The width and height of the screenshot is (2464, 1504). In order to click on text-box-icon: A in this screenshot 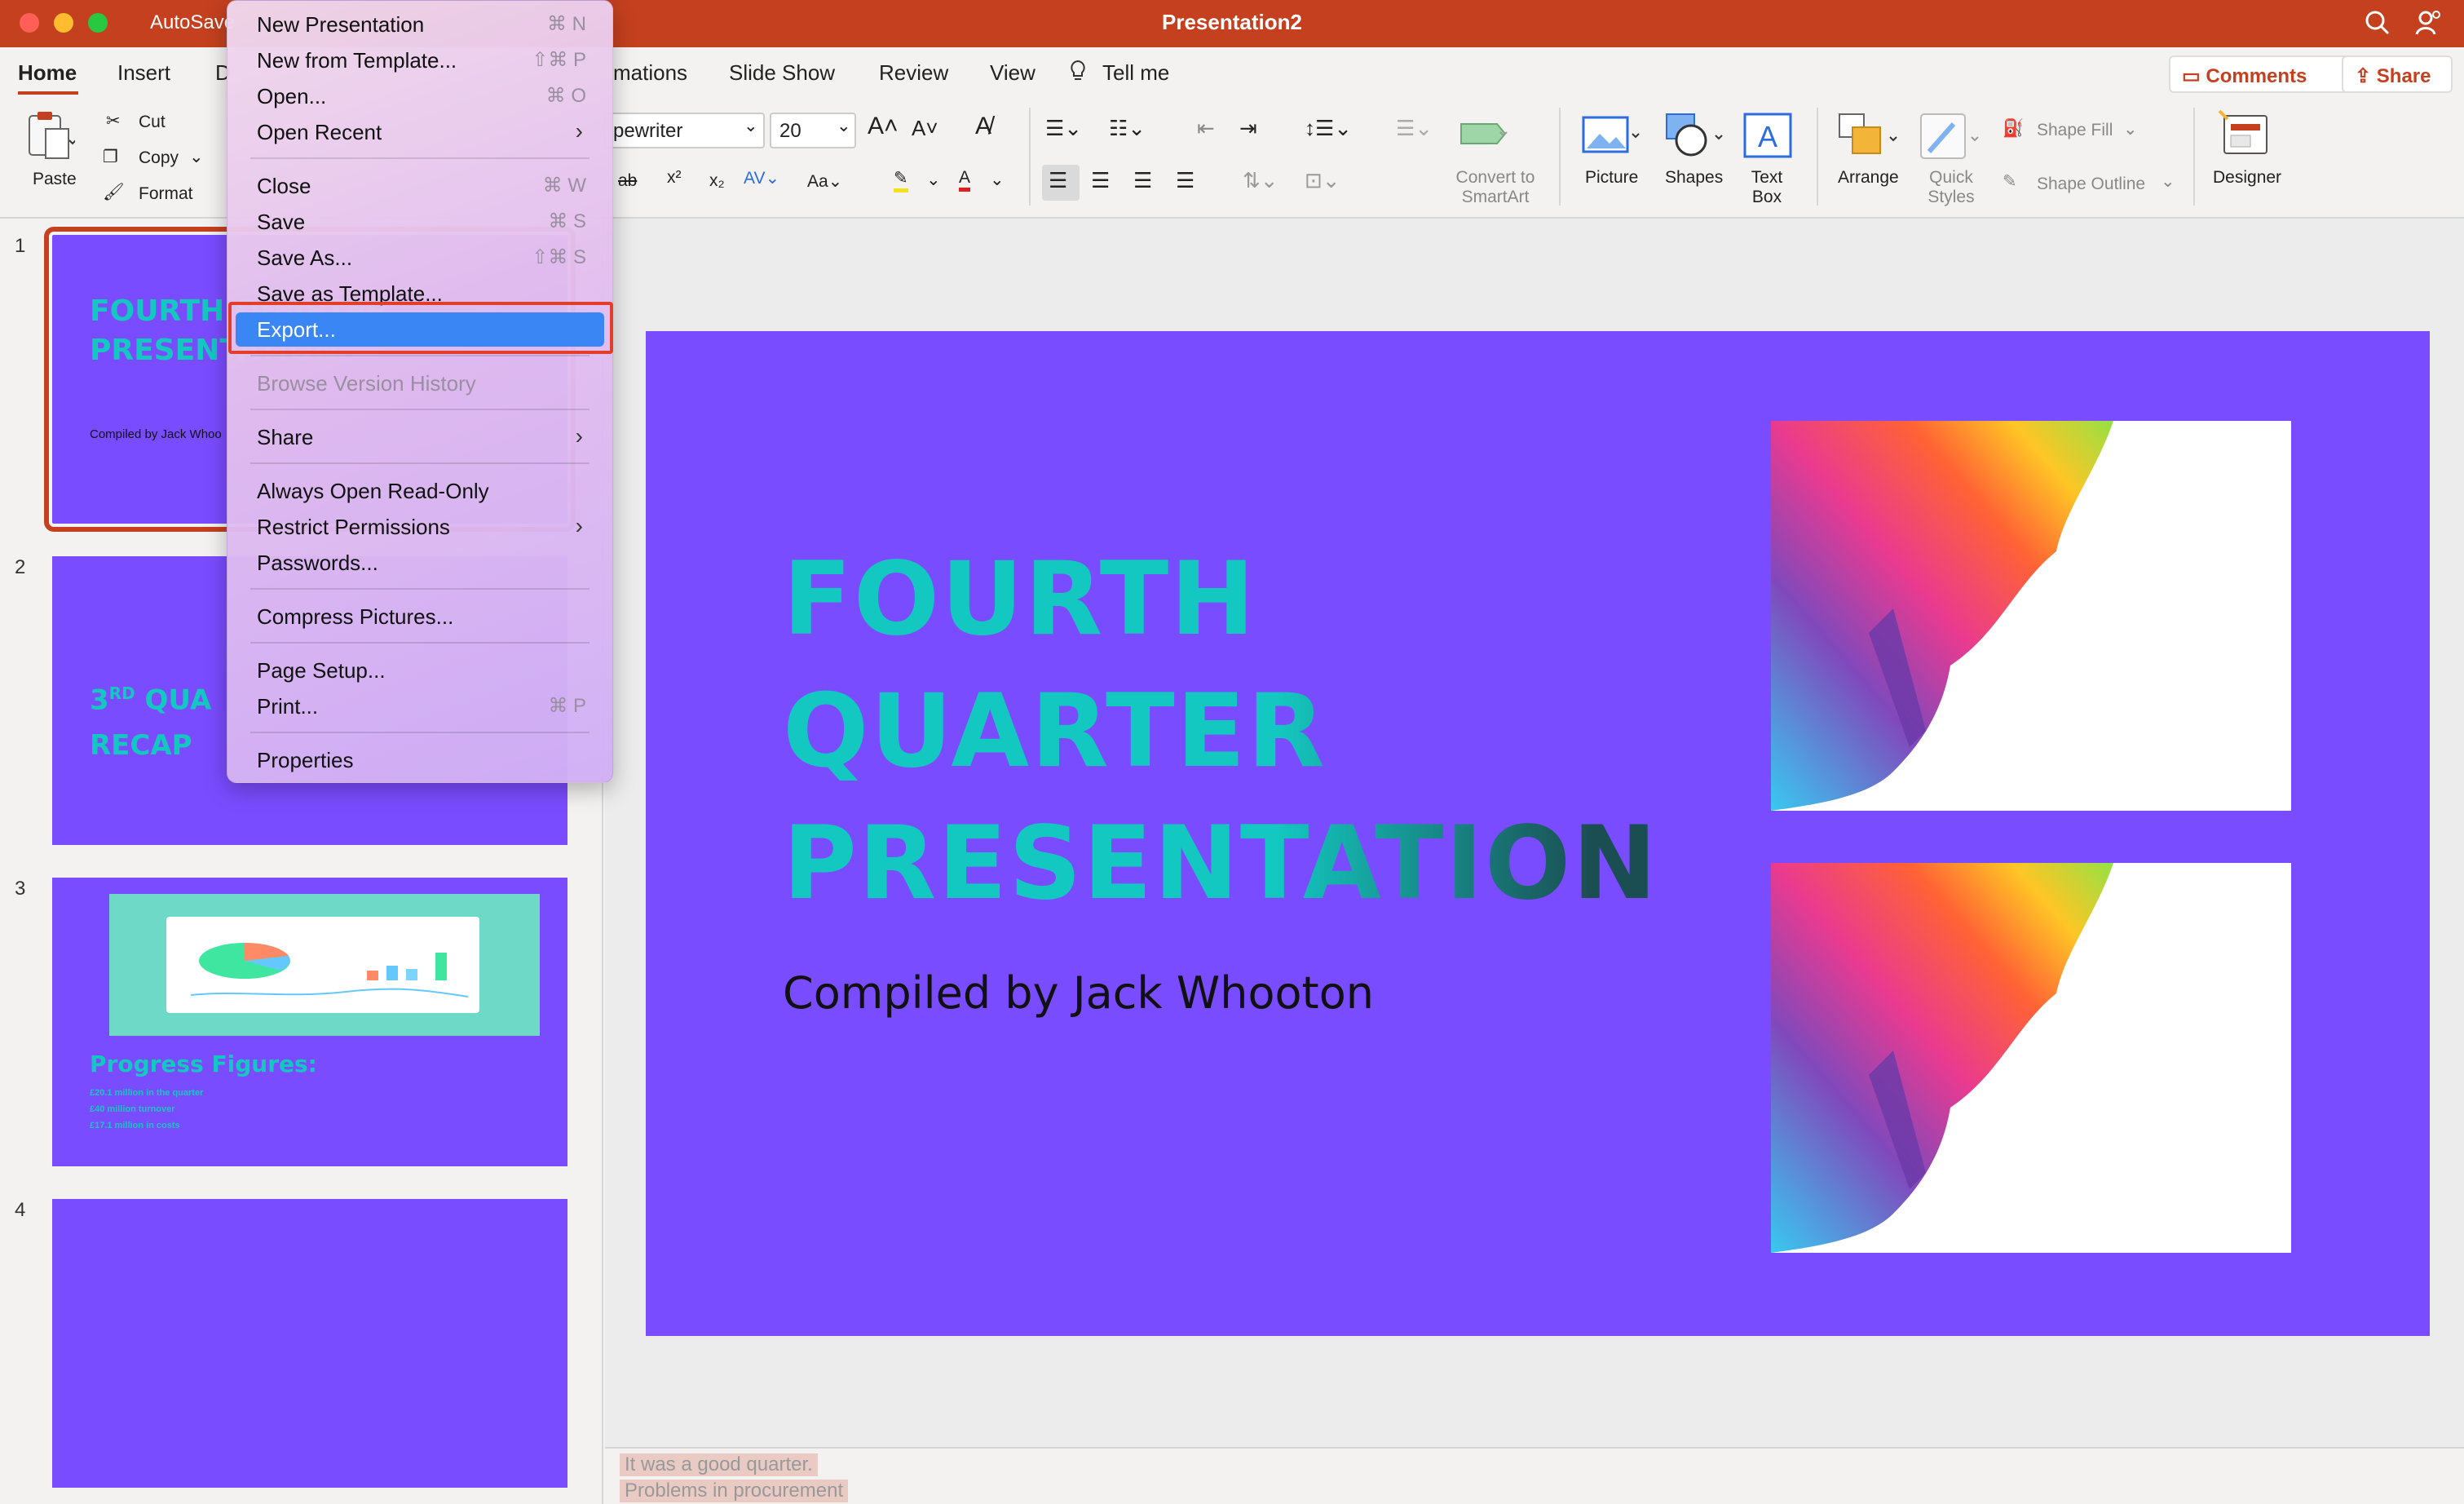, I will do `click(1767, 137)`.